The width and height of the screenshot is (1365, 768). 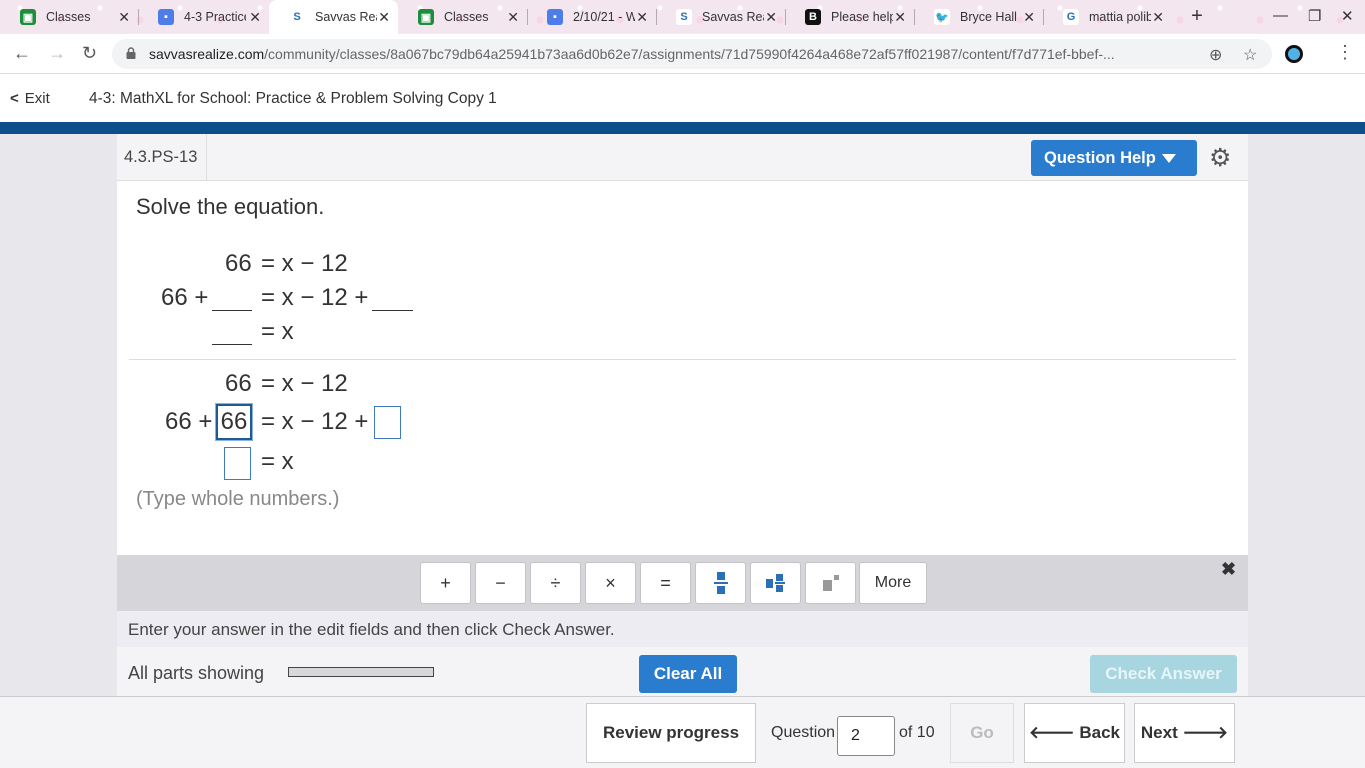 What do you see at coordinates (238, 383) in the screenshot?
I see `answer-line1-left: 66` at bounding box center [238, 383].